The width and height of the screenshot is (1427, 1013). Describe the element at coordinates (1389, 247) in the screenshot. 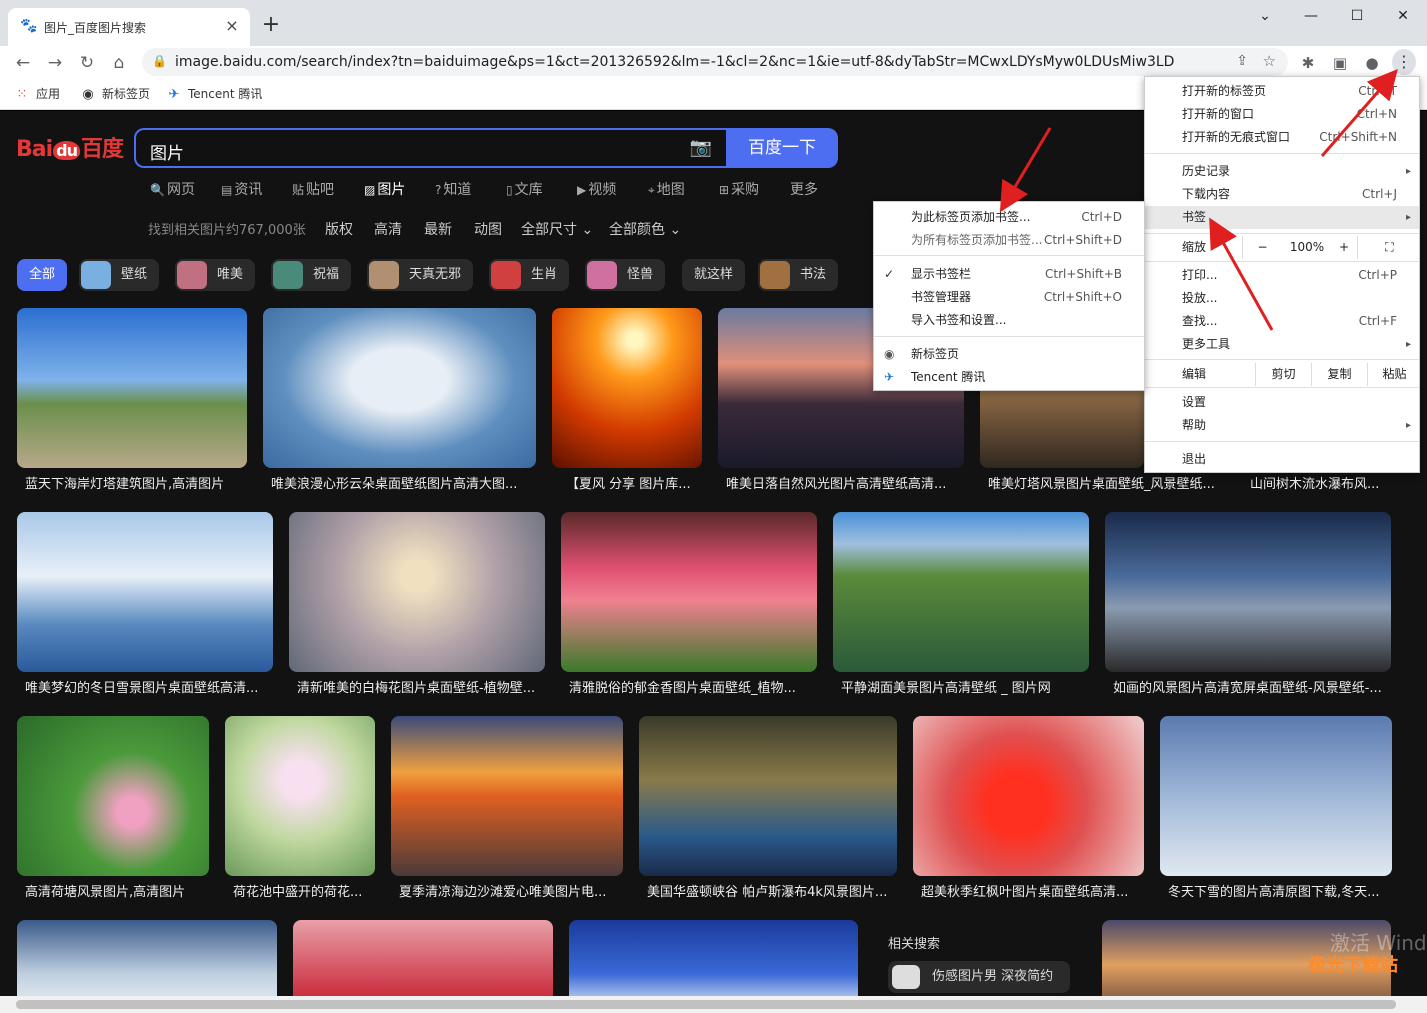

I see `fullscreen-icon: ⛶` at that location.